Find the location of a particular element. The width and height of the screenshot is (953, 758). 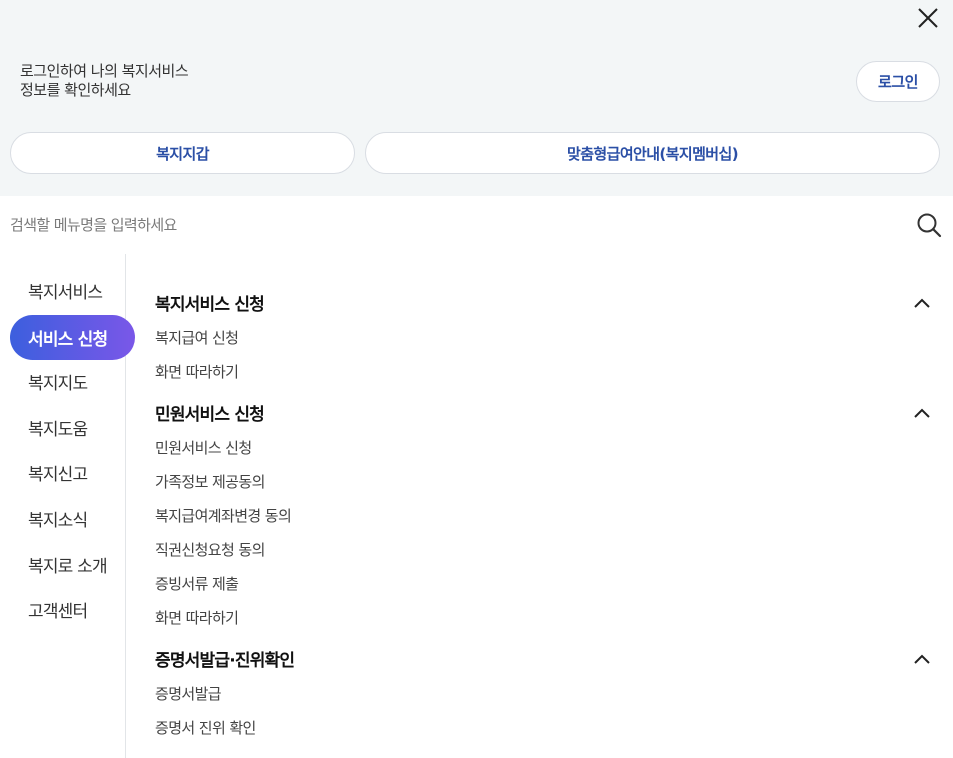

submenu-link: 가족정보 제공동의 is located at coordinates (210, 481).